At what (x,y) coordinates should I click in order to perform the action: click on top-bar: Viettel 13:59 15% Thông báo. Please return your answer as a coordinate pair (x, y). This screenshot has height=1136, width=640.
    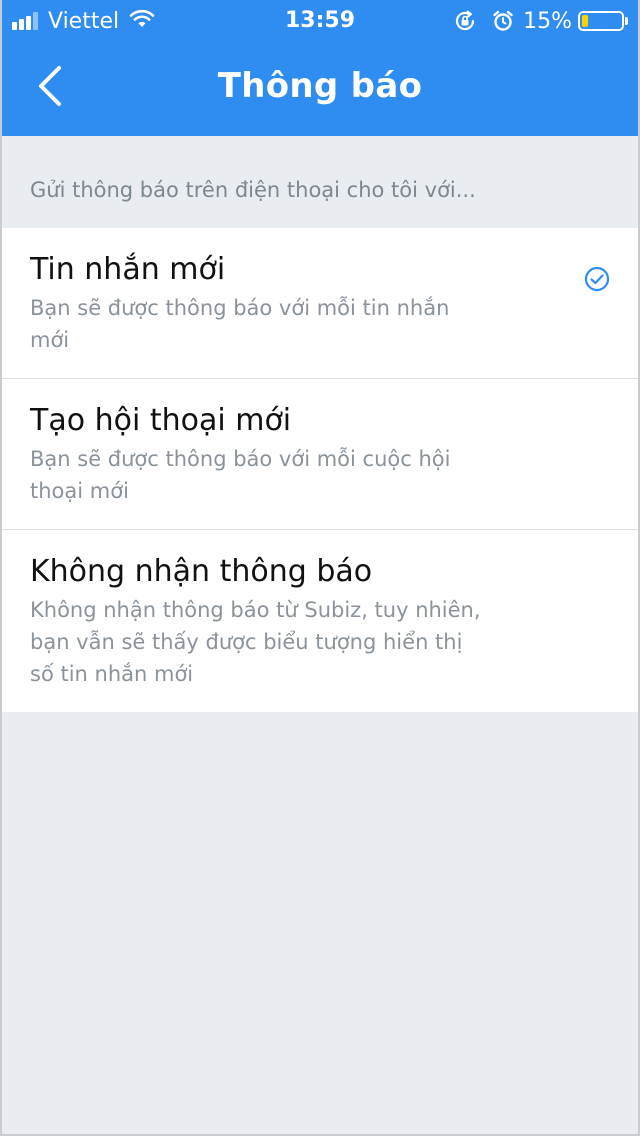
    Looking at the image, I should click on (320, 68).